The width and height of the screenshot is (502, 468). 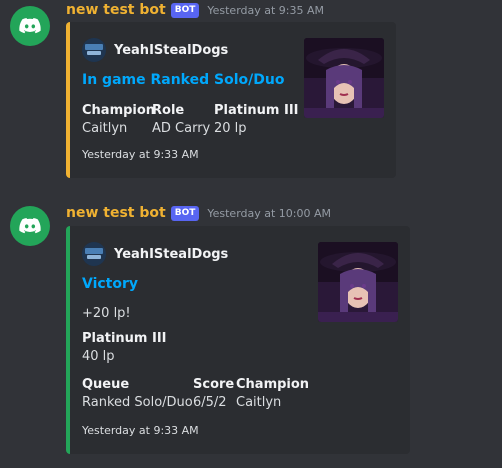 I want to click on embed-description: +20 lp!, so click(x=106, y=313).